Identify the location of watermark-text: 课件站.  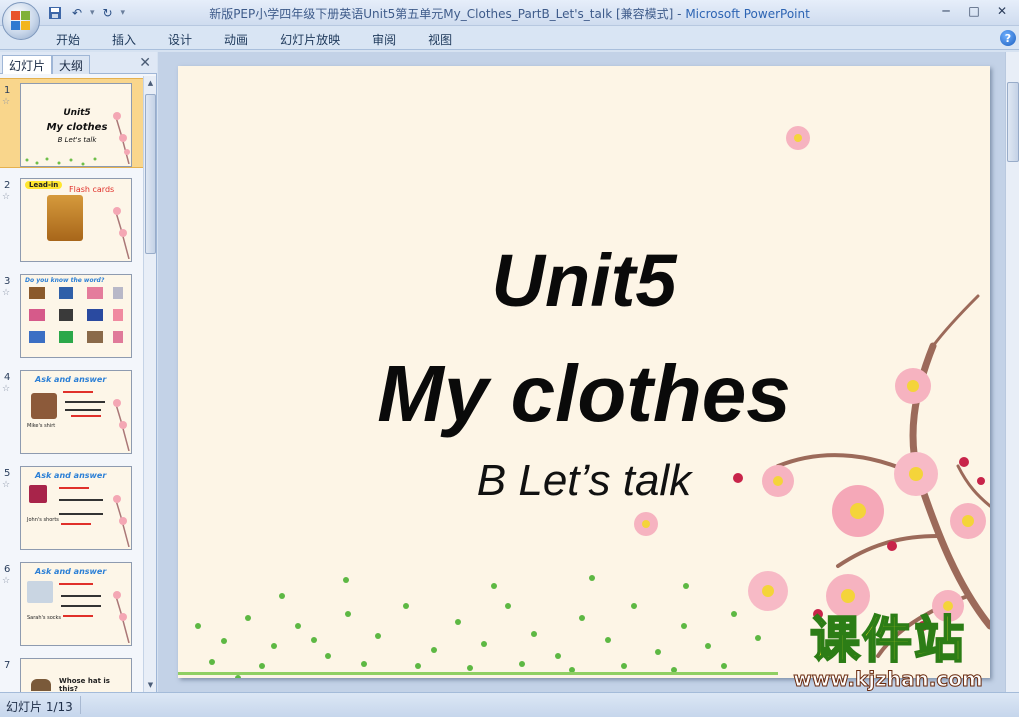
(887, 640).